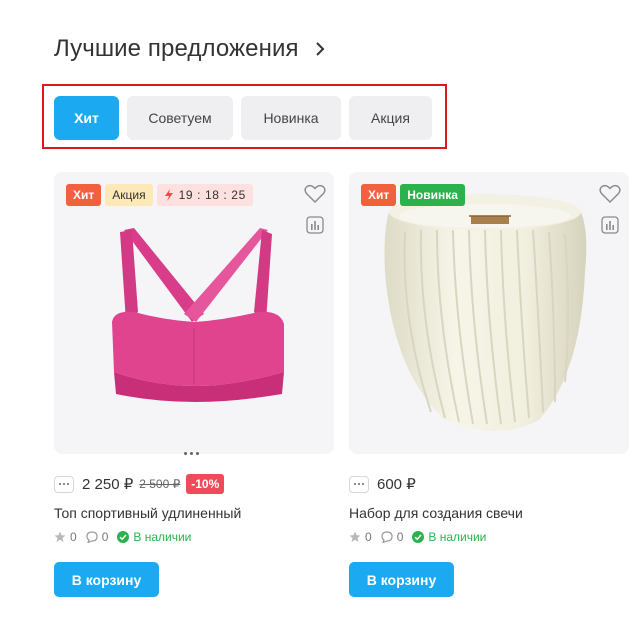 The height and width of the screenshot is (625, 643). I want to click on tab-recommend: Советуем, so click(180, 118).